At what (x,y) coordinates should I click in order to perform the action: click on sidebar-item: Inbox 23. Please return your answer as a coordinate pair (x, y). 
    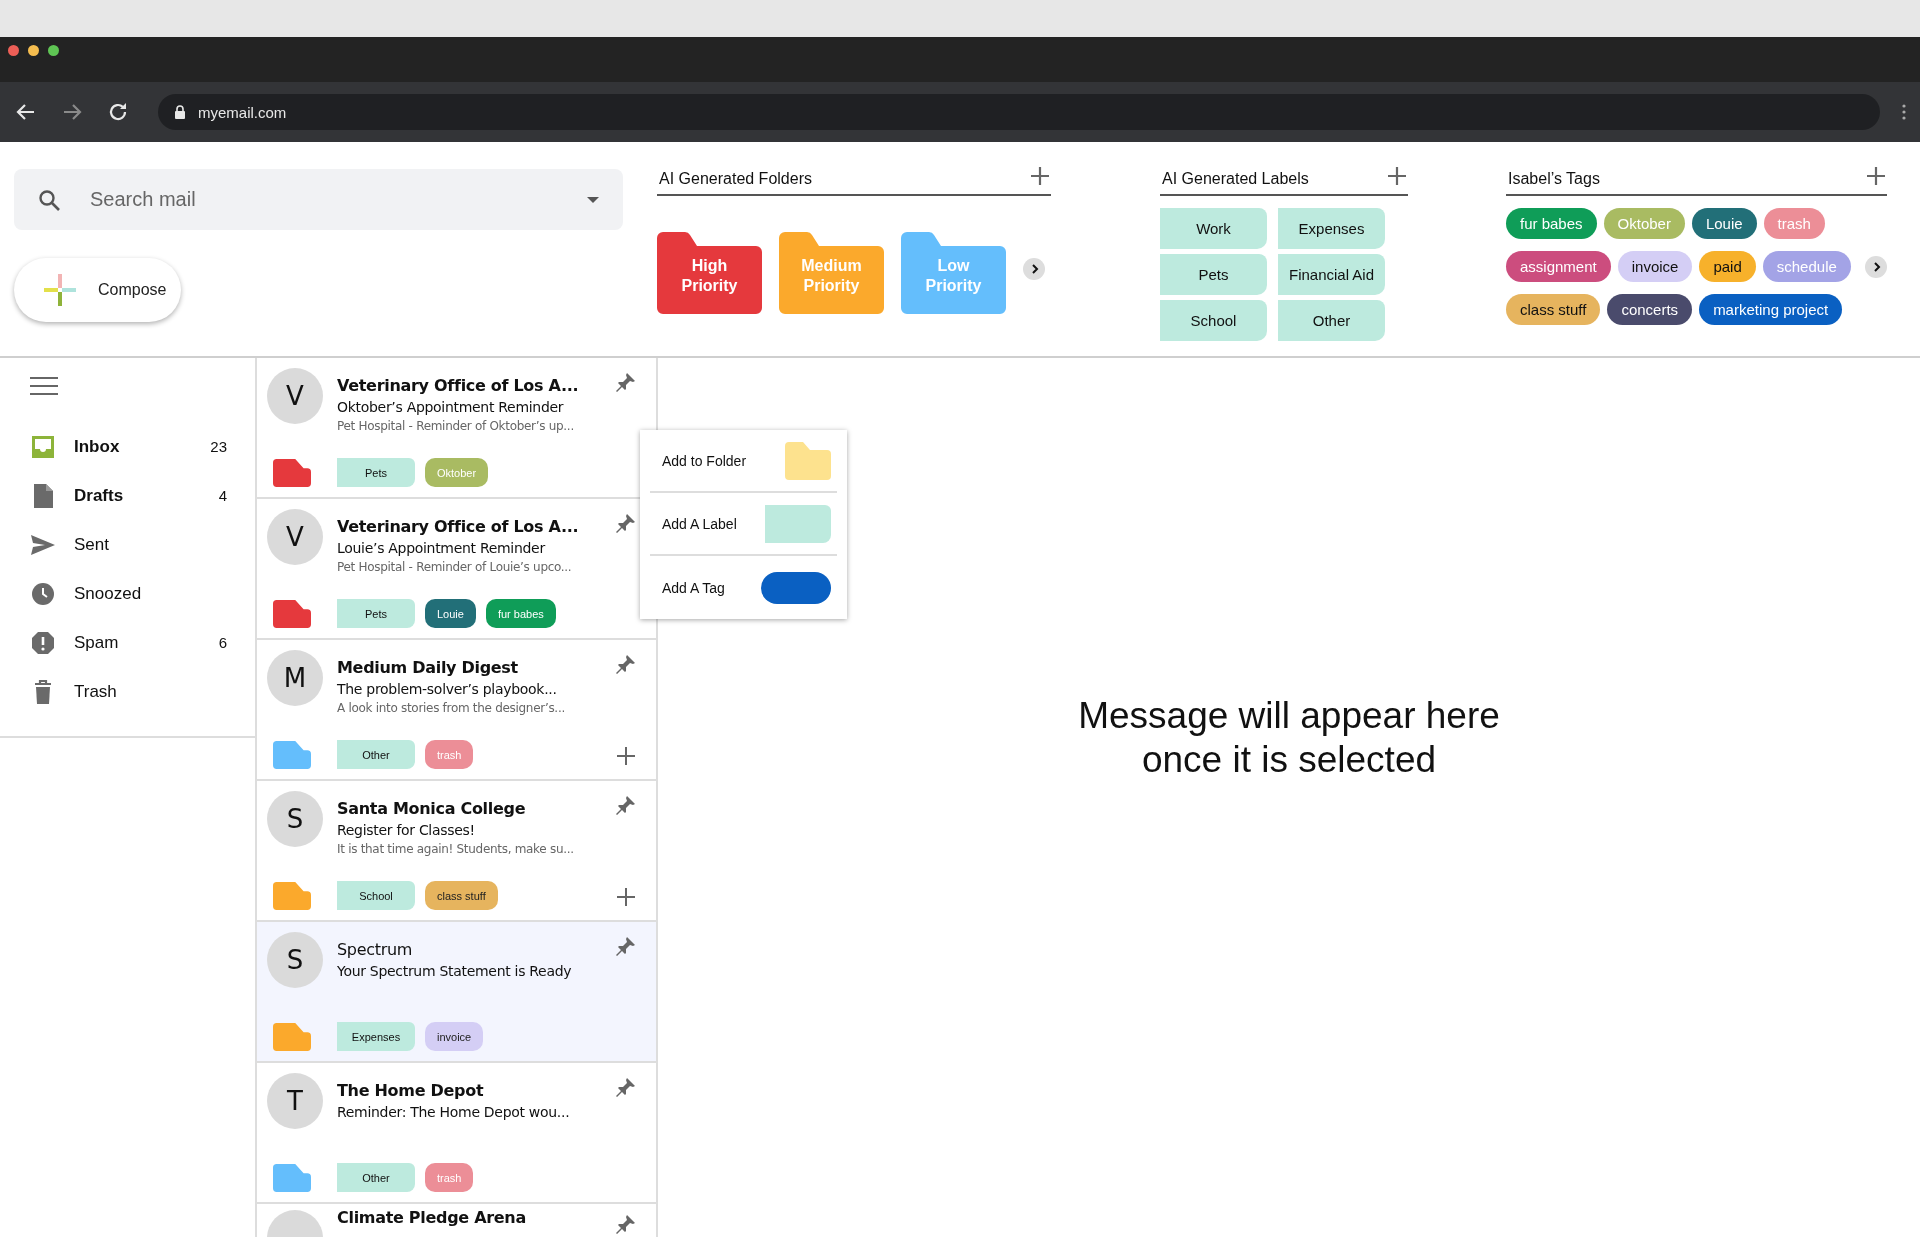
    Looking at the image, I should click on (127, 446).